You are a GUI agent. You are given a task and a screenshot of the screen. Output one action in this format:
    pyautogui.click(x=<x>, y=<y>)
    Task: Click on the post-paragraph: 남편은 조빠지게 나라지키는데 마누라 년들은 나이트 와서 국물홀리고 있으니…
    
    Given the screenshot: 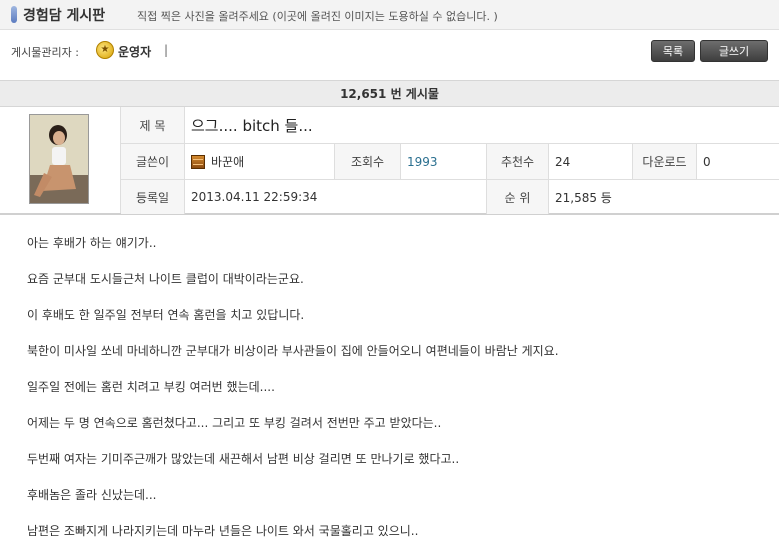 What is the action you would take?
    pyautogui.click(x=223, y=531)
    